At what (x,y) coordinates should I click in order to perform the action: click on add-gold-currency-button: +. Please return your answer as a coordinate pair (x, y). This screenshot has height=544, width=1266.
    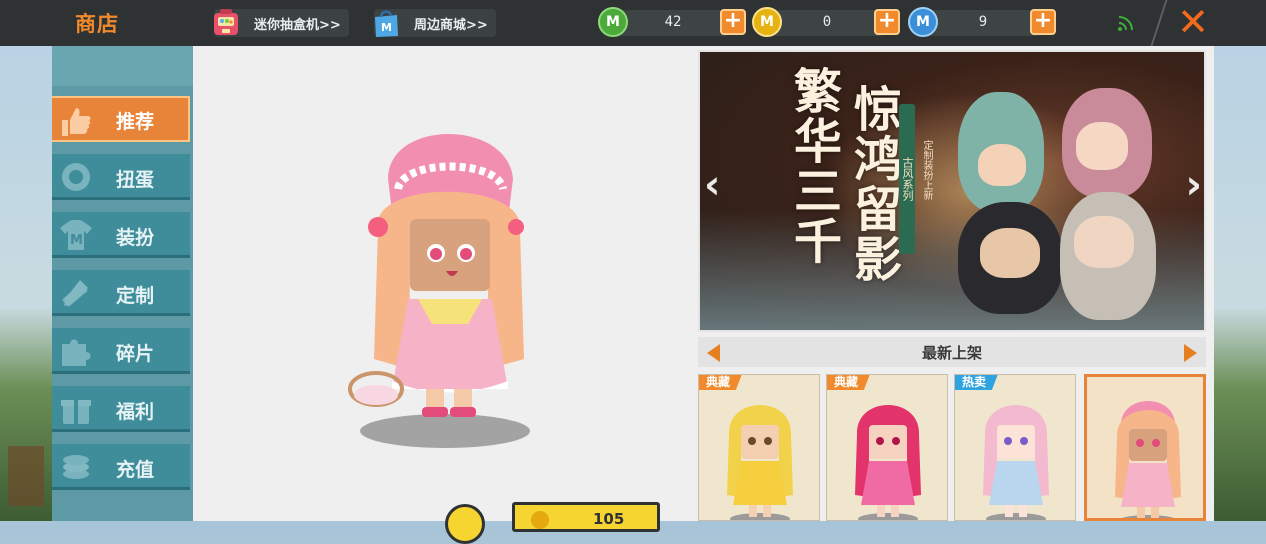
    Looking at the image, I should click on (887, 22).